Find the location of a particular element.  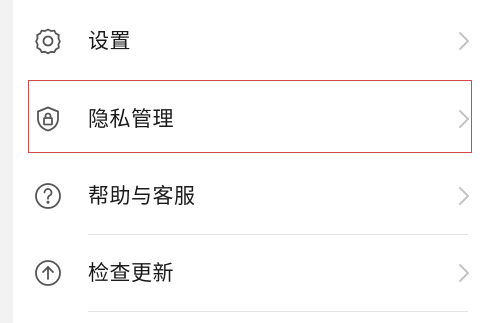

gear-icon is located at coordinates (48, 41).